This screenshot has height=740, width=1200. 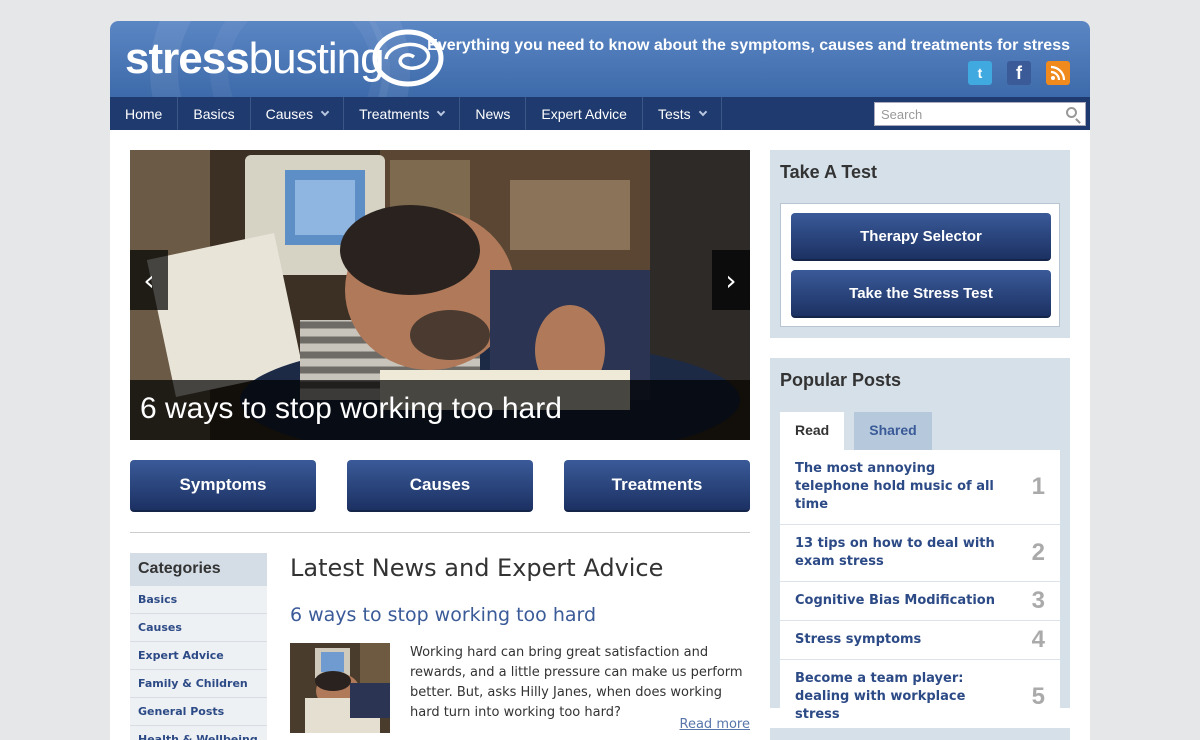 What do you see at coordinates (1038, 639) in the screenshot?
I see `popular-rank: 4` at bounding box center [1038, 639].